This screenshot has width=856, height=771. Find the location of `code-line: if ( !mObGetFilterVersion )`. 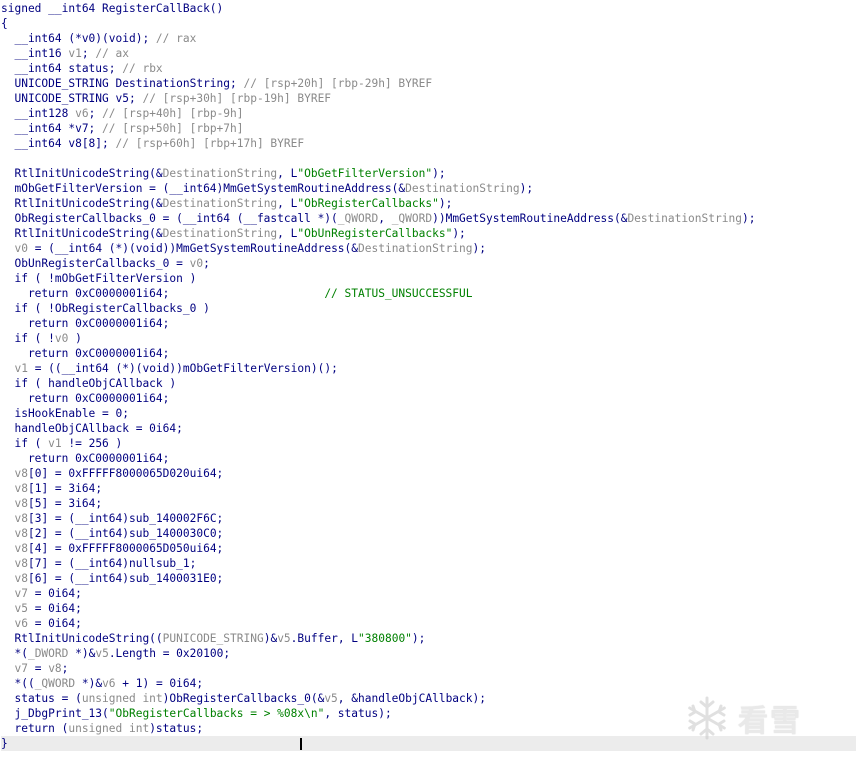

code-line: if ( !mObGetFilterVersion ) is located at coordinates (428, 278).